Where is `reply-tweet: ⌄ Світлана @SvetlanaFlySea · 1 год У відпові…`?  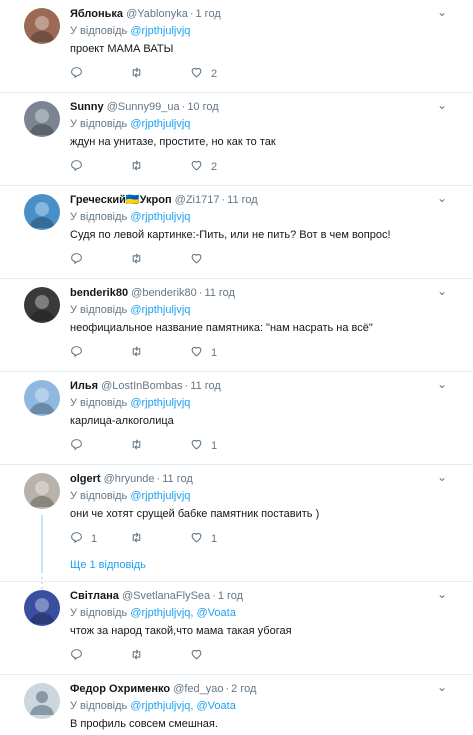
reply-tweet: ⌄ Світлана @SvetlanaFlySea · 1 год У відпові… is located at coordinates (236, 628).